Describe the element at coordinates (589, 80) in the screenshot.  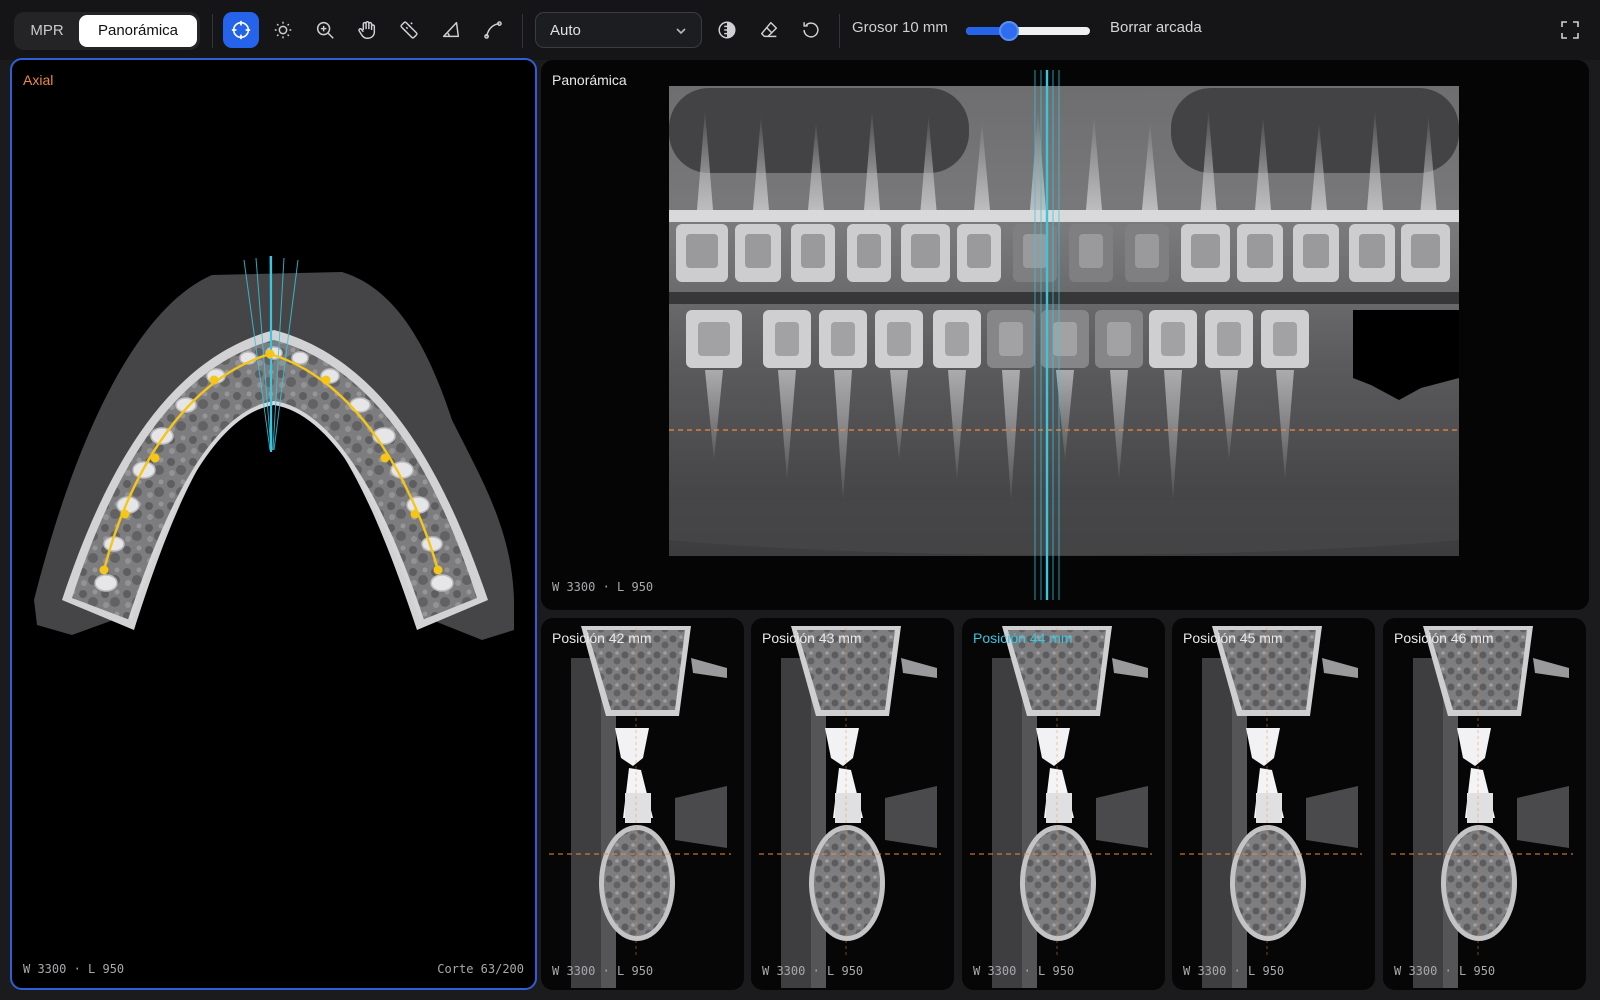
I see `panoramic-title: Panorámica` at that location.